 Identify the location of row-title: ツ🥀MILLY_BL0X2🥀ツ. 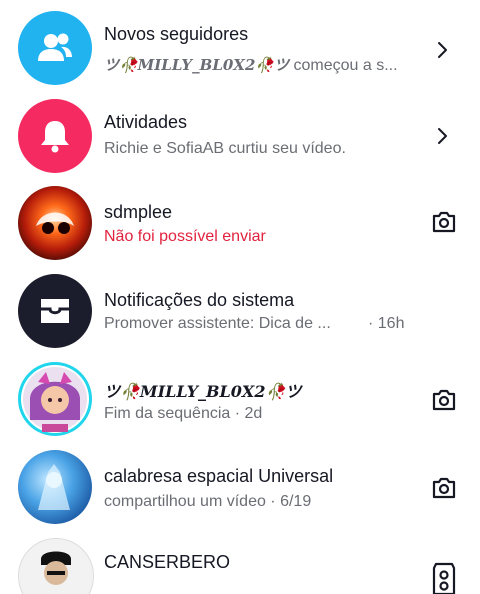
(203, 391).